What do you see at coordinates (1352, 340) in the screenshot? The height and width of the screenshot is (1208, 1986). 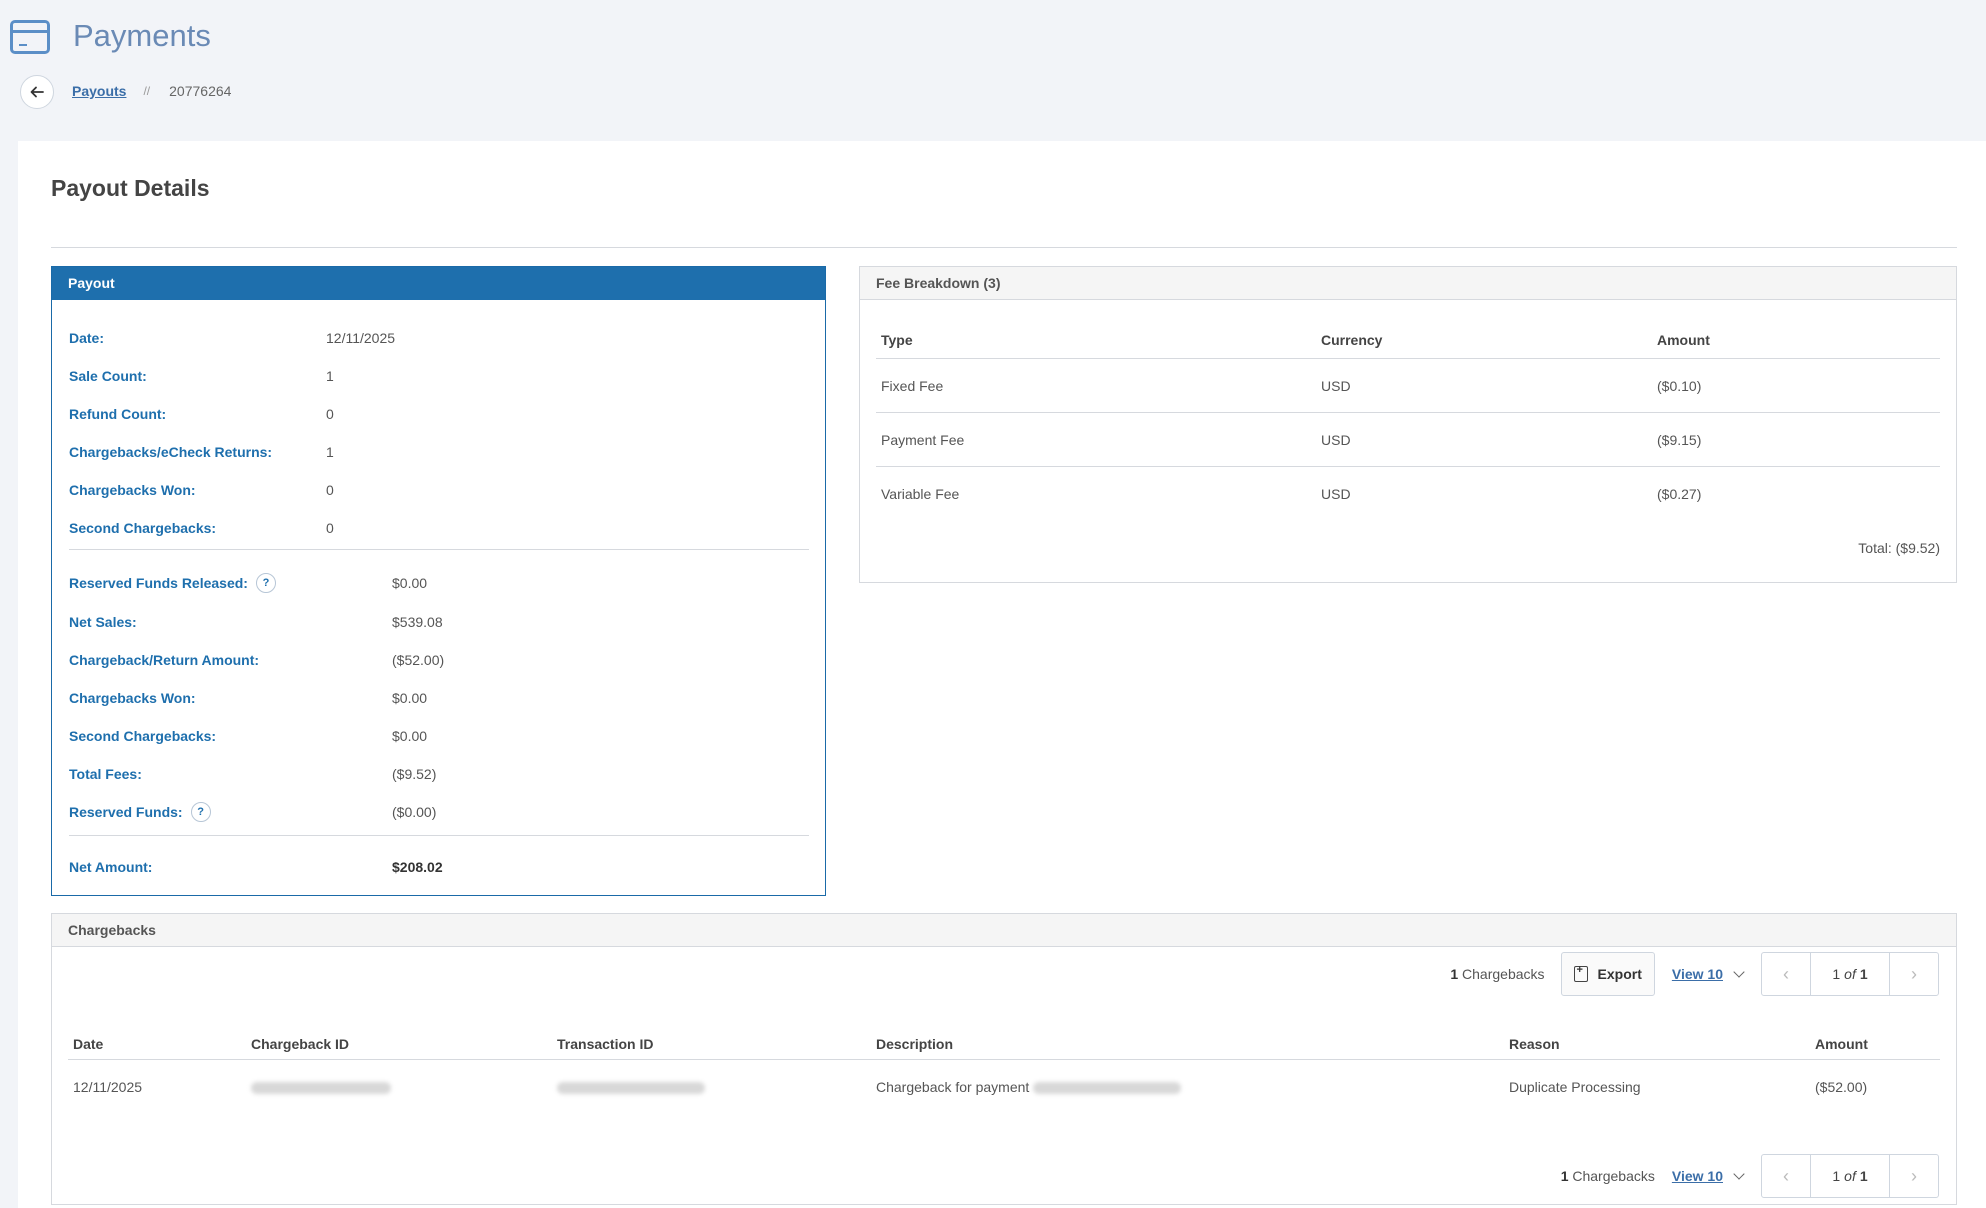 I see `column-header-currency: Currency` at bounding box center [1352, 340].